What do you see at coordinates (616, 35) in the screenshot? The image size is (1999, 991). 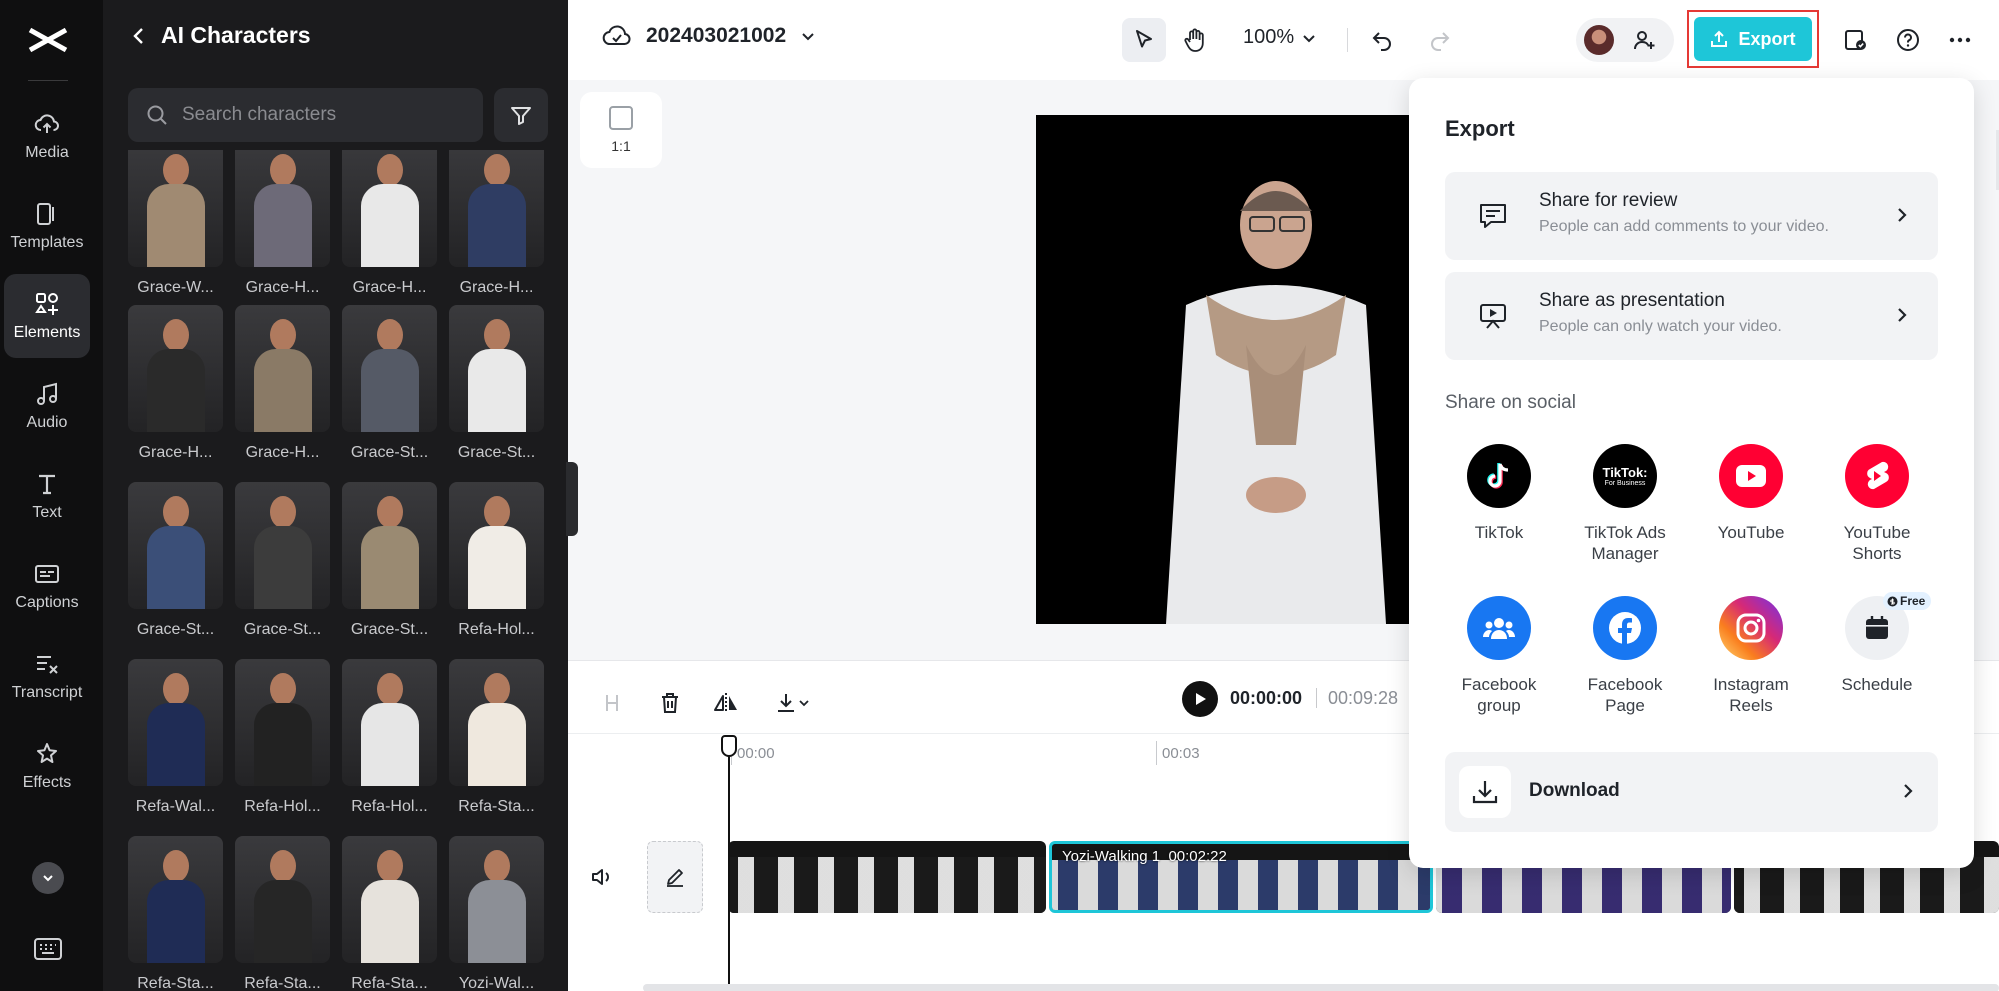 I see `cloud-sync-icon` at bounding box center [616, 35].